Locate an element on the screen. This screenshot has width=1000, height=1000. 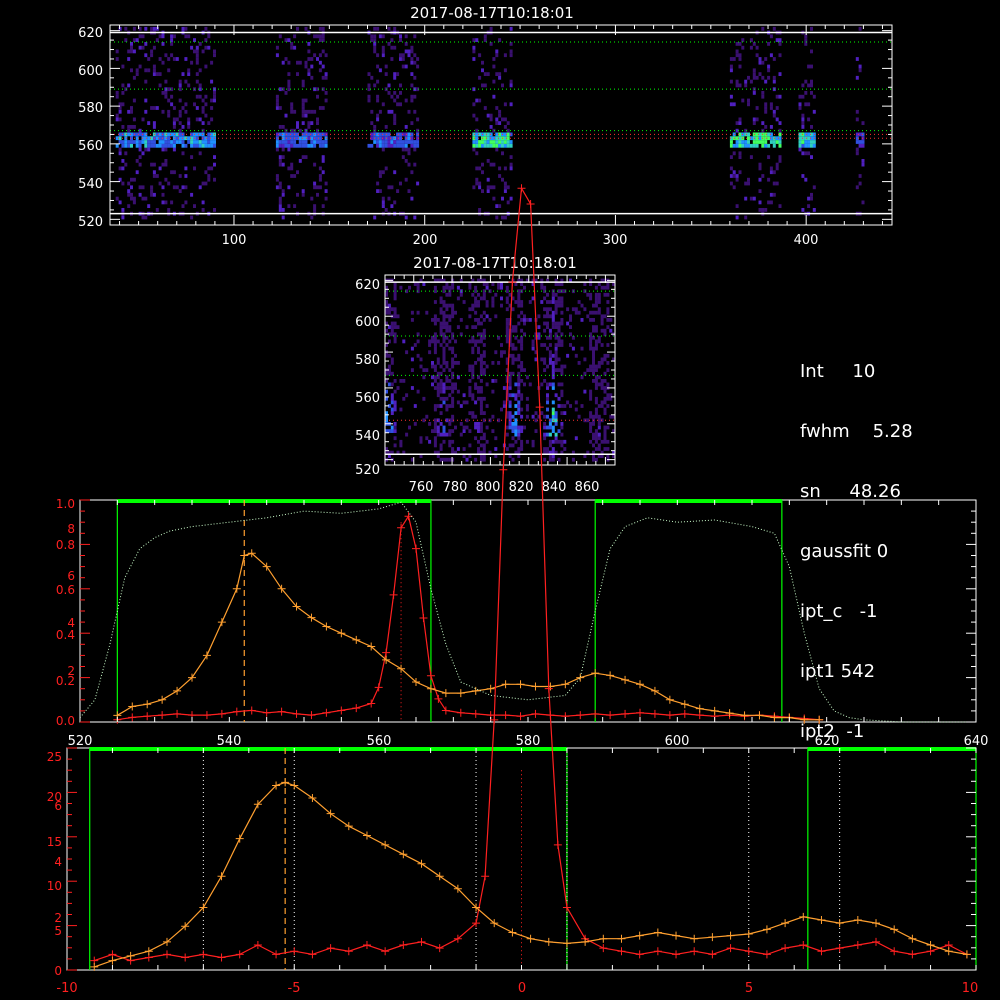
image-top-y-tick: 600 is located at coordinates (90, 71).